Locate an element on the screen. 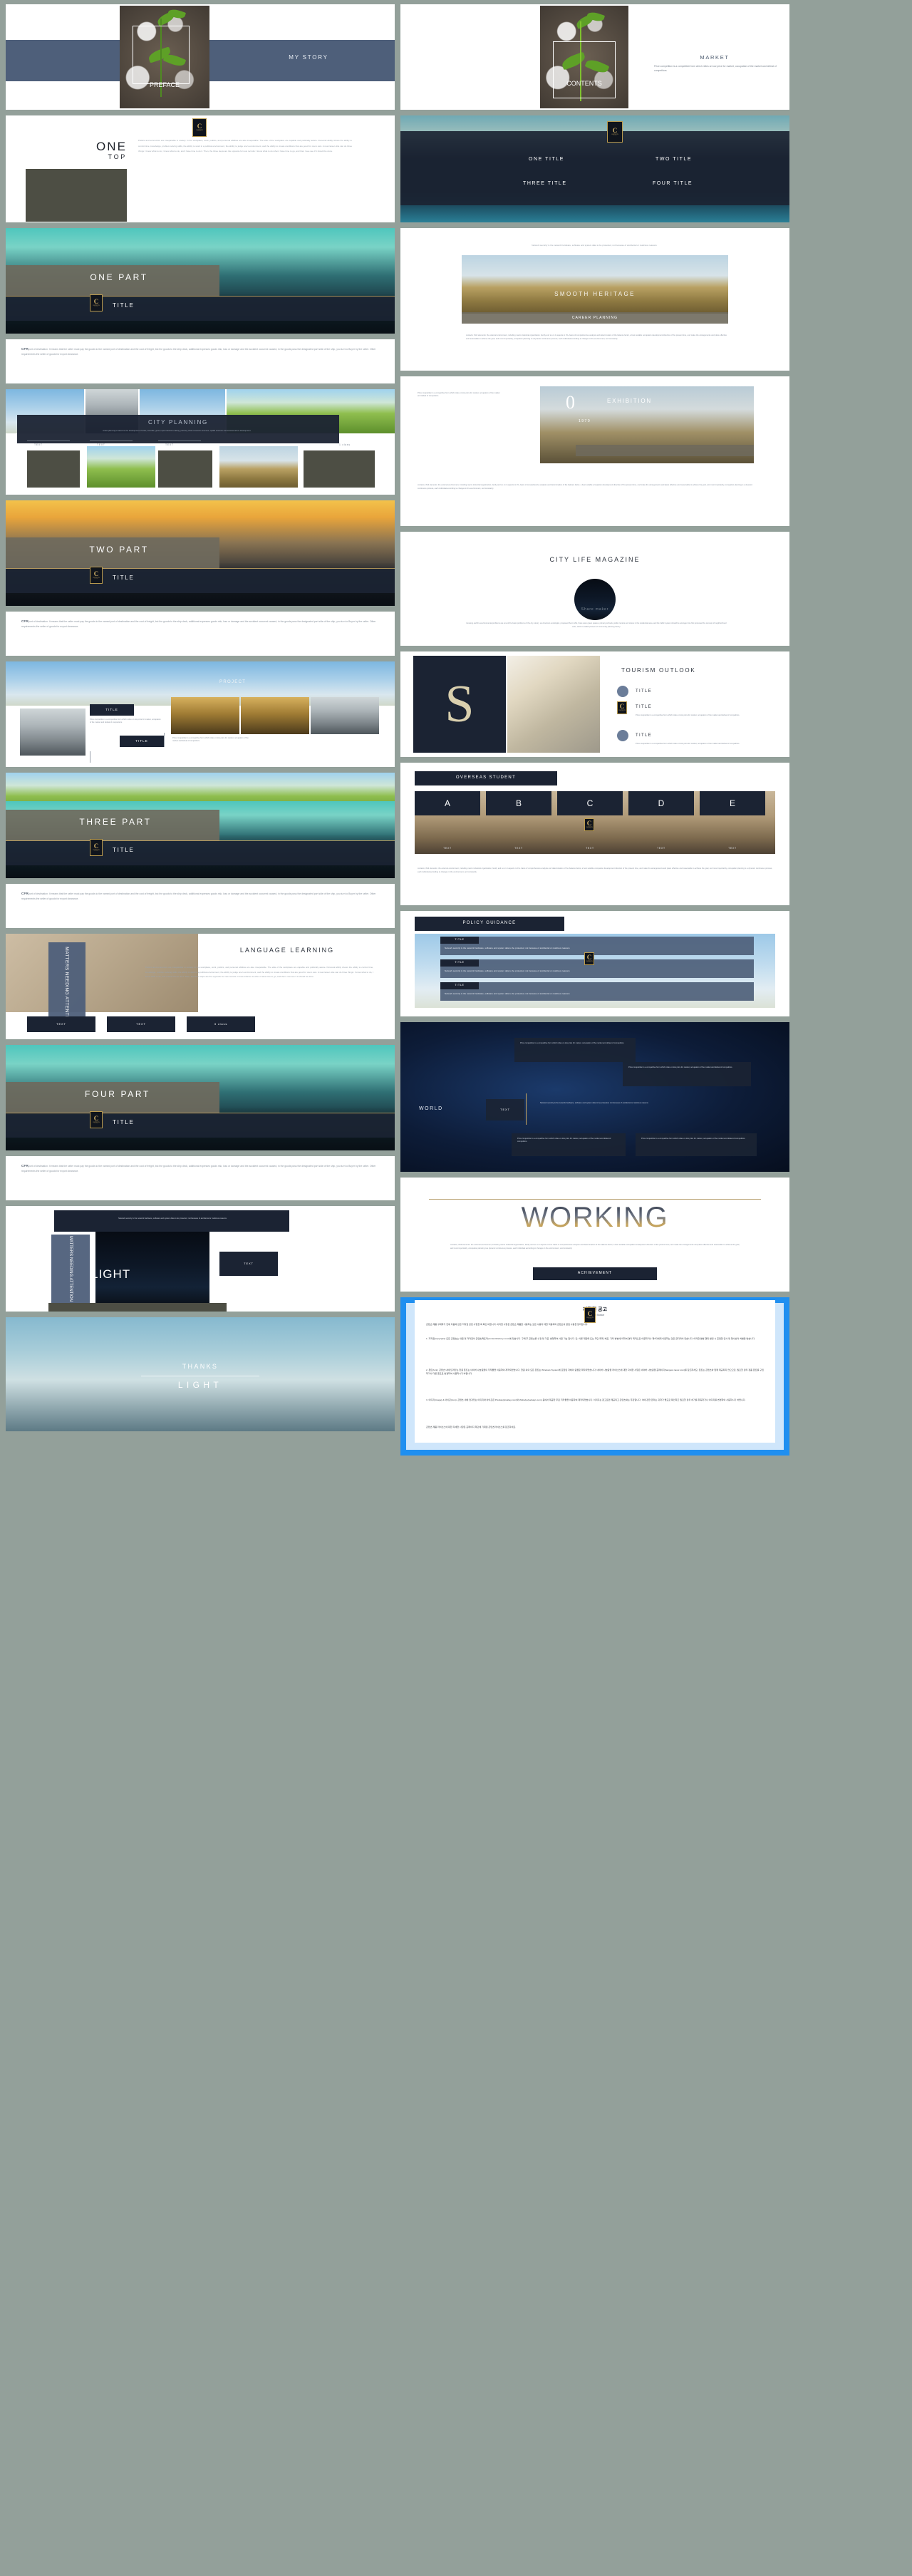  light-big: LIGHT is located at coordinates (111, 1274).